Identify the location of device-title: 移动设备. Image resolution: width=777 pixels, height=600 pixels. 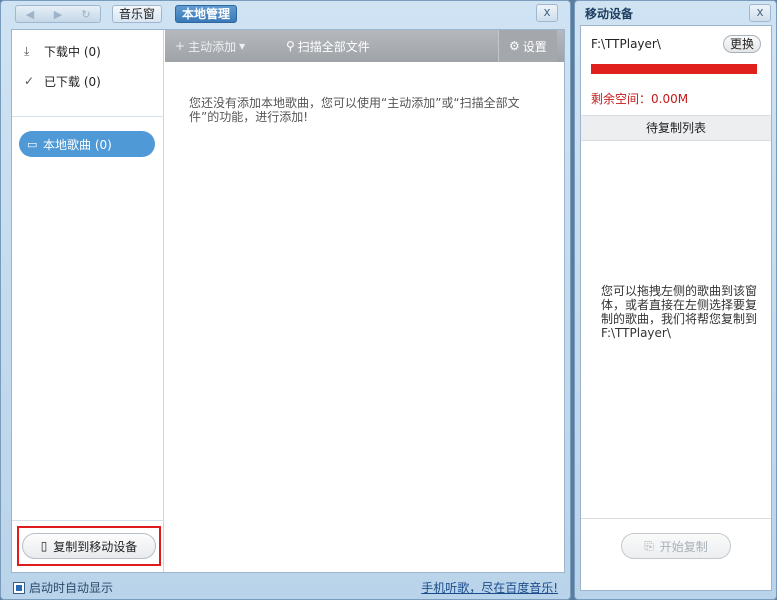
(609, 14).